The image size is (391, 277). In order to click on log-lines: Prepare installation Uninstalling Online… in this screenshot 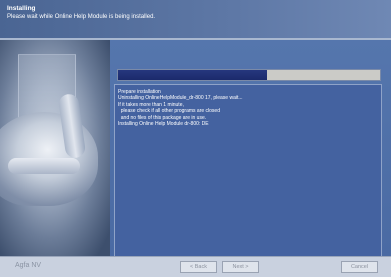, I will do `click(179, 108)`.